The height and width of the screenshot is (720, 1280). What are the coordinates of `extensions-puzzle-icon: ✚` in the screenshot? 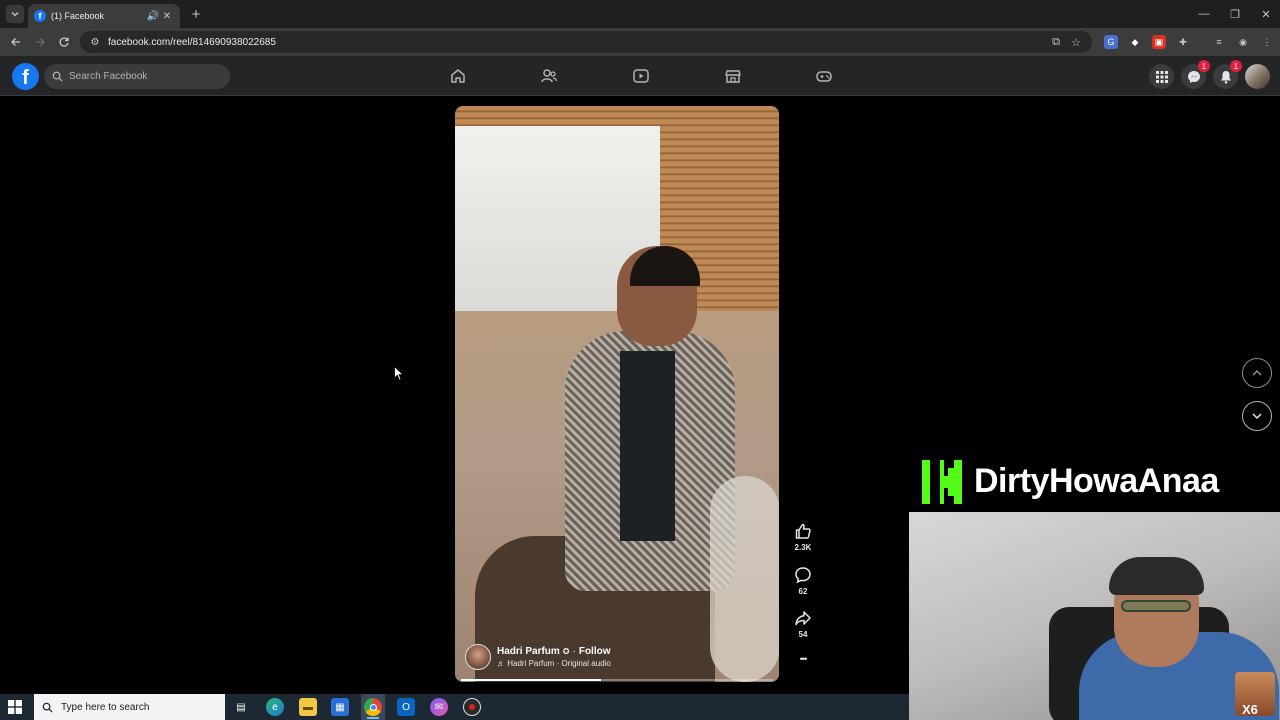 It's located at (1183, 42).